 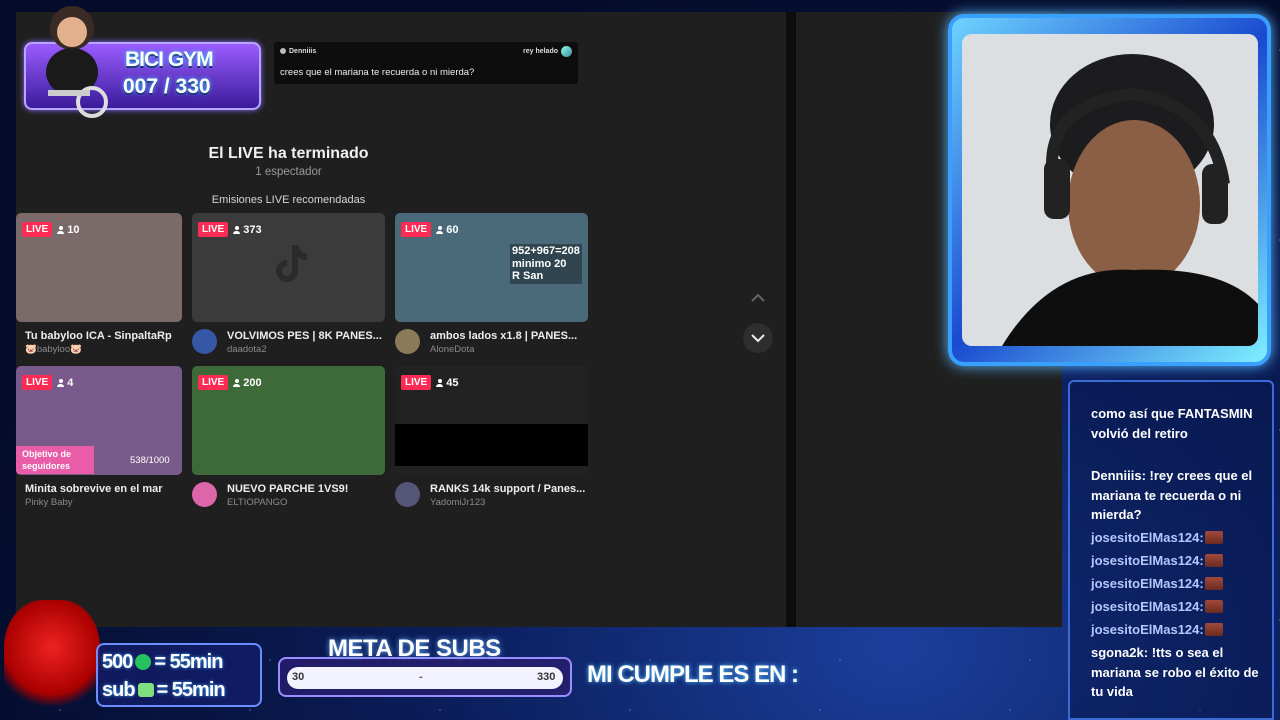 I want to click on user-icon, so click(x=283, y=51).